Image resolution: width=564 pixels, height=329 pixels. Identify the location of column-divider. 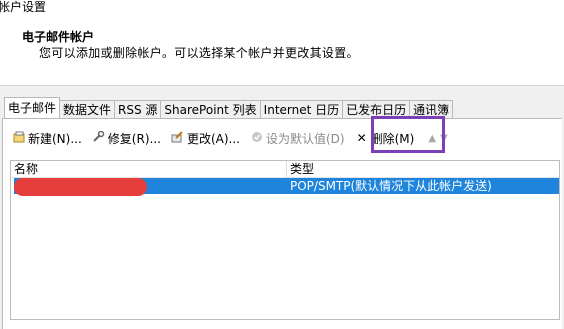
(286, 169).